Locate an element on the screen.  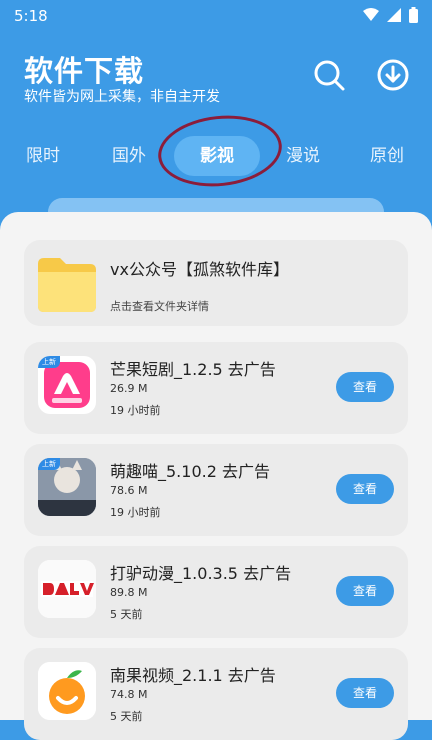
app-card: 南果视频_2.1.1 去广告 74.8 M 5 天前 查看 is located at coordinates (216, 694).